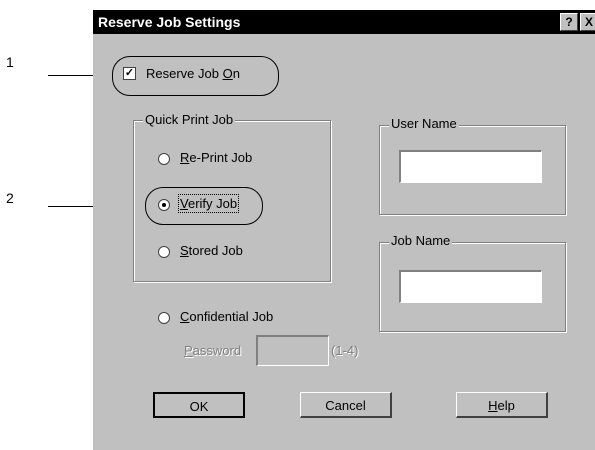 This screenshot has width=595, height=450. I want to click on reprint-job-radio, so click(164, 159).